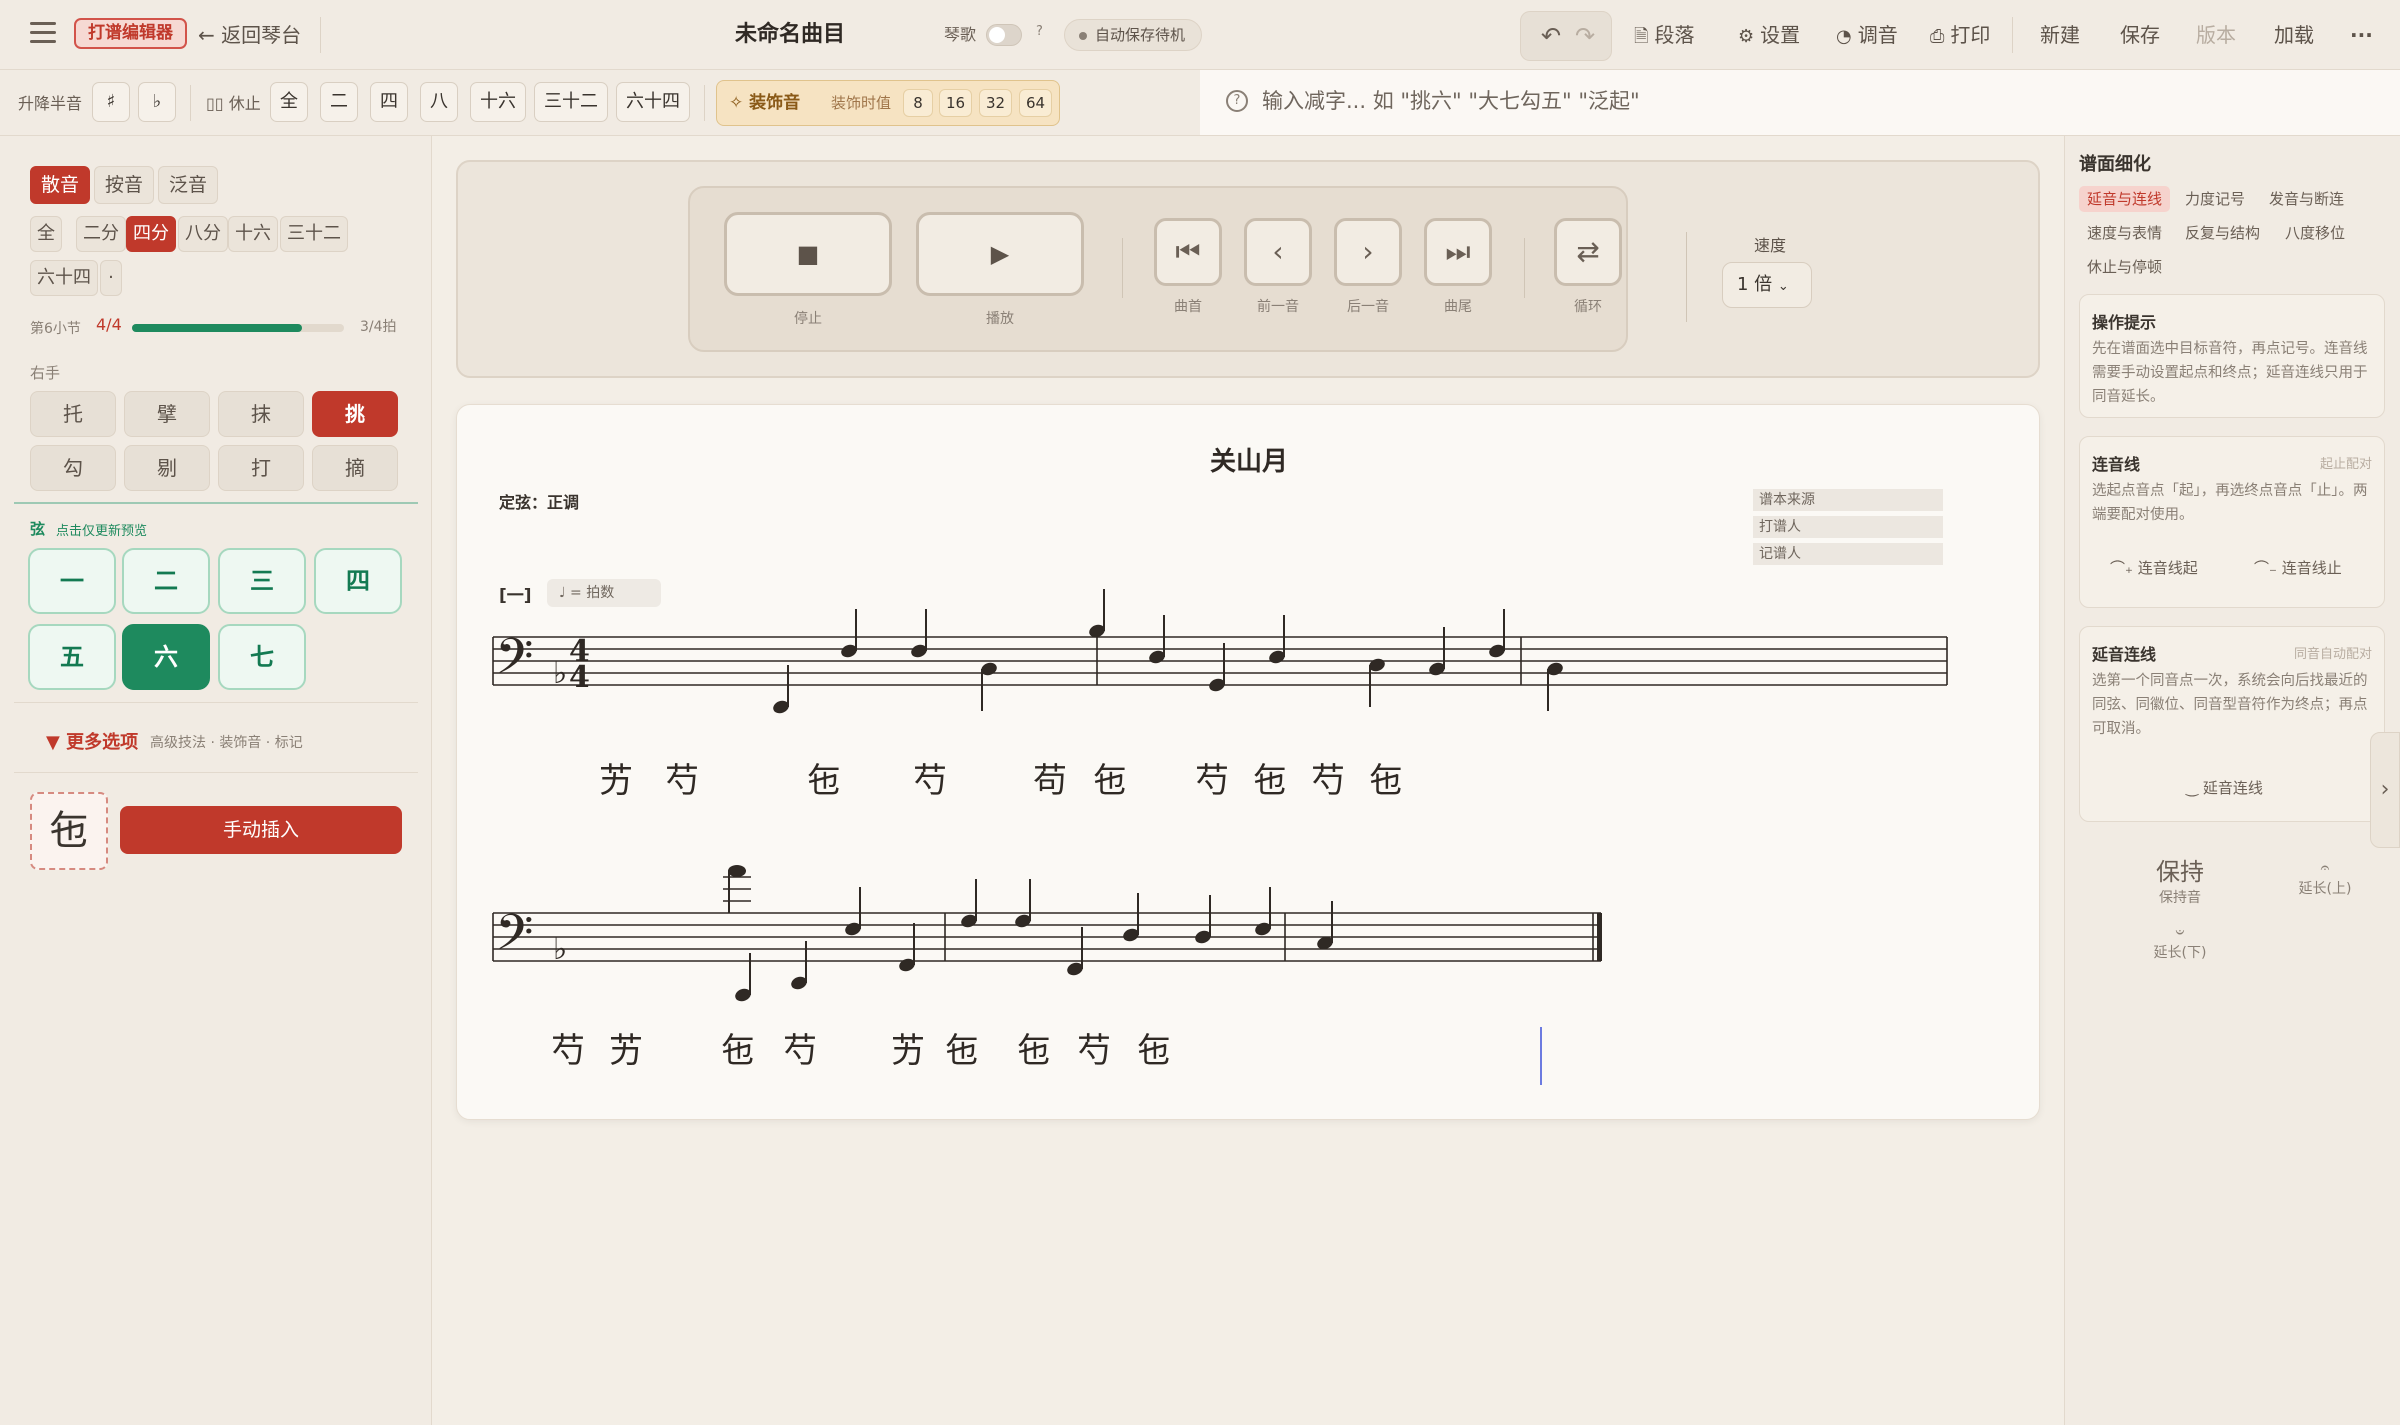 Image resolution: width=2400 pixels, height=1425 pixels. Describe the element at coordinates (2361, 35) in the screenshot. I see `more-icon: ···` at that location.